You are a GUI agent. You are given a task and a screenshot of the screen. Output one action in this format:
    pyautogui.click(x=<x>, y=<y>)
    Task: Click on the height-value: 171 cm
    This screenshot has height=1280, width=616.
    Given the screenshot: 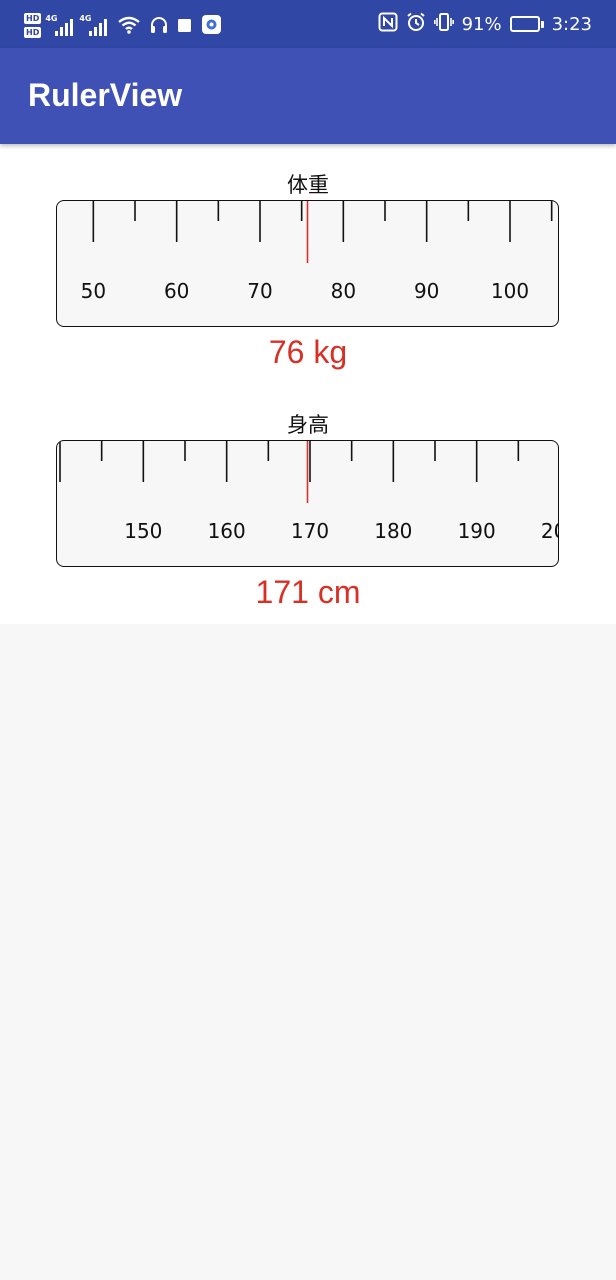 What is the action you would take?
    pyautogui.click(x=308, y=592)
    